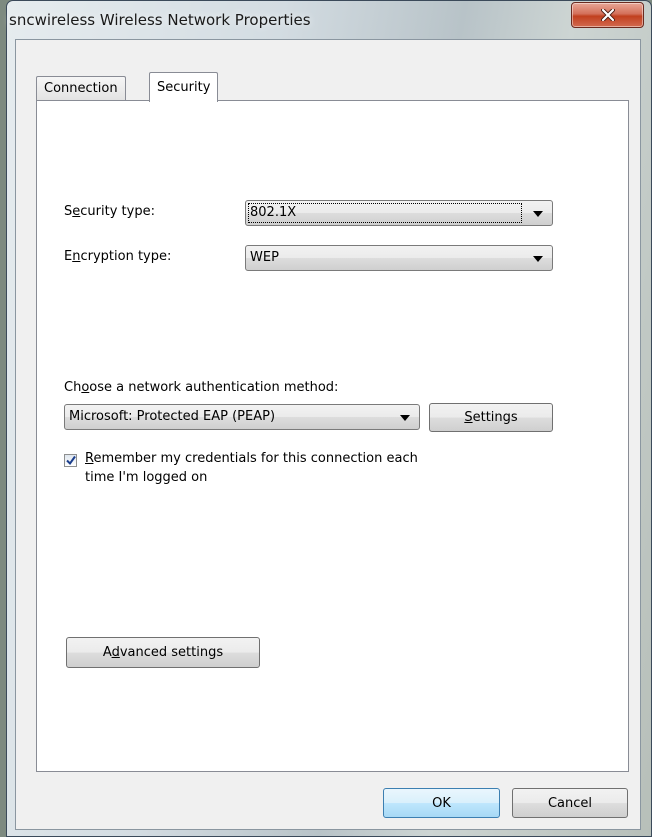 The width and height of the screenshot is (652, 837). I want to click on advanced-settings-button: Advanced settings, so click(163, 652).